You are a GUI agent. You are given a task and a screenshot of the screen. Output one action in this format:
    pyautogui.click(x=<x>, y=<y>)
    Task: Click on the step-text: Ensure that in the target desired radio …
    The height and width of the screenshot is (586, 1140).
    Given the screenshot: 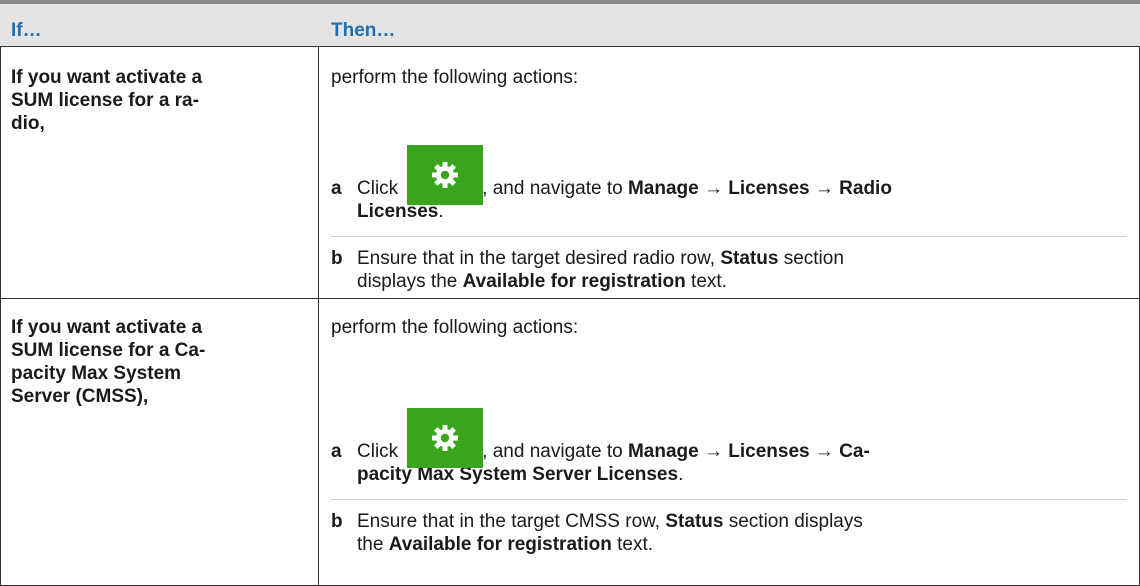 What is the action you would take?
    pyautogui.click(x=742, y=270)
    